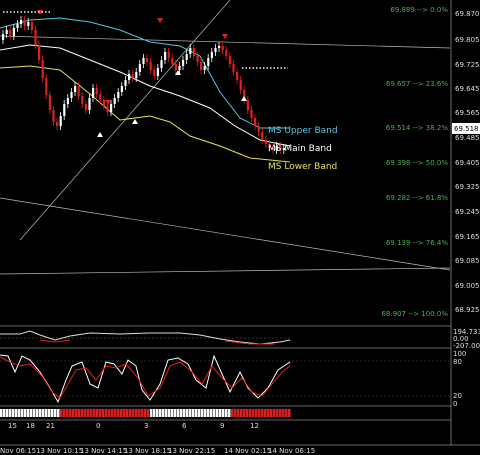  What do you see at coordinates (457, 362) in the screenshot?
I see `osc2-axis: 80` at bounding box center [457, 362].